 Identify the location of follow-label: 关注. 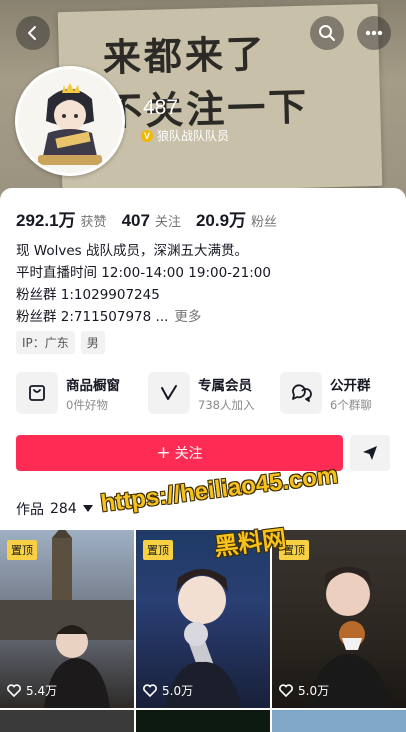
(188, 454).